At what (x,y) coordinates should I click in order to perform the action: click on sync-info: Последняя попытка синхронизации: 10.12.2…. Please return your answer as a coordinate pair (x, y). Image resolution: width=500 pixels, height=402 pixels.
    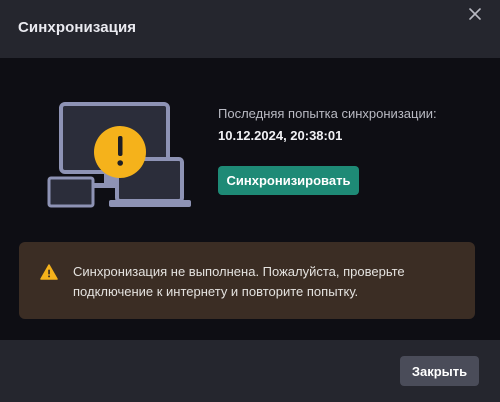
    Looking at the image, I should click on (327, 124).